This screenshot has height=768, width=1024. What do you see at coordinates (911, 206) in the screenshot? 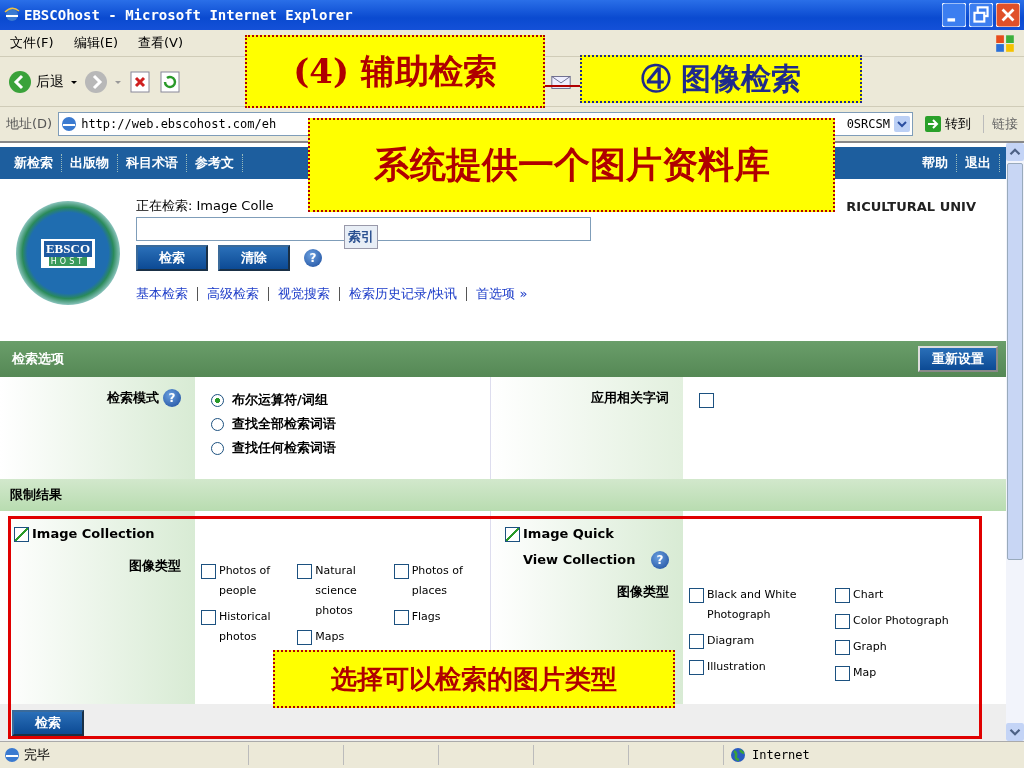
I see `institution-name: RICULTURAL UNIV` at bounding box center [911, 206].